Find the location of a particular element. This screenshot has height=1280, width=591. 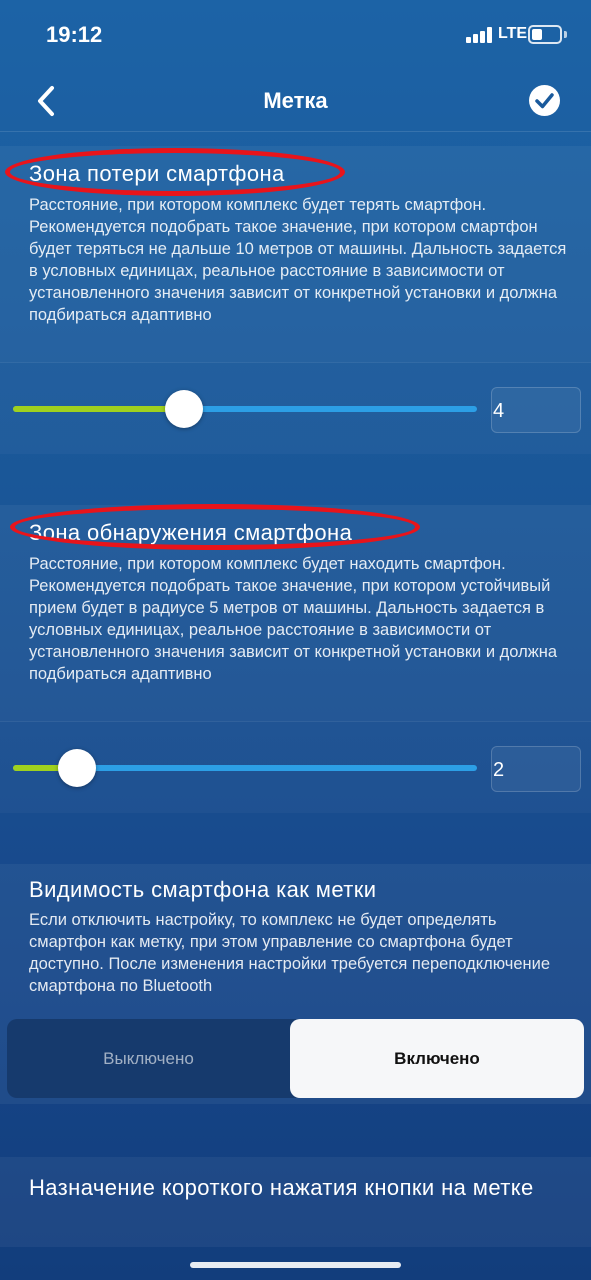

confirm-button is located at coordinates (544, 100).